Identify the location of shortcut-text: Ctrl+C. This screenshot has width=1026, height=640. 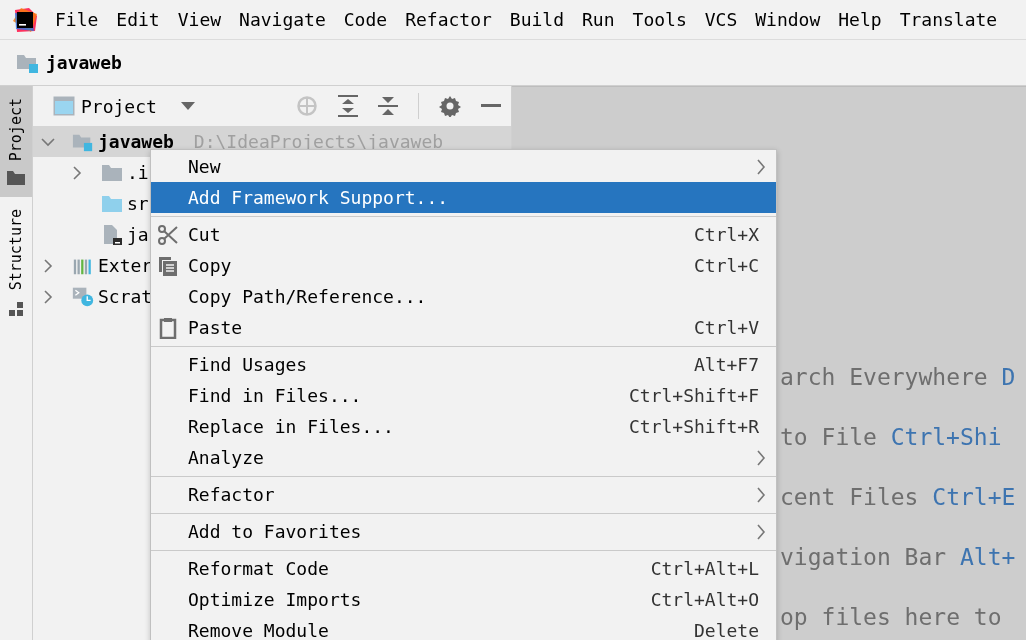
(726, 265).